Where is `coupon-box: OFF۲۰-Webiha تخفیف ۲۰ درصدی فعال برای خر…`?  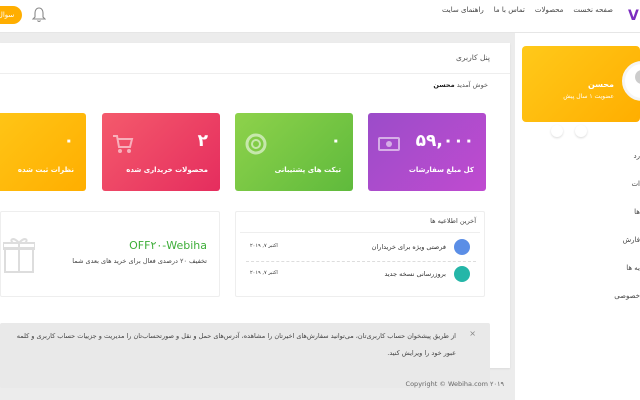
coupon-box: OFF۲۰-Webiha تخفیف ۲۰ درصدی فعال برای خر… is located at coordinates (110, 254).